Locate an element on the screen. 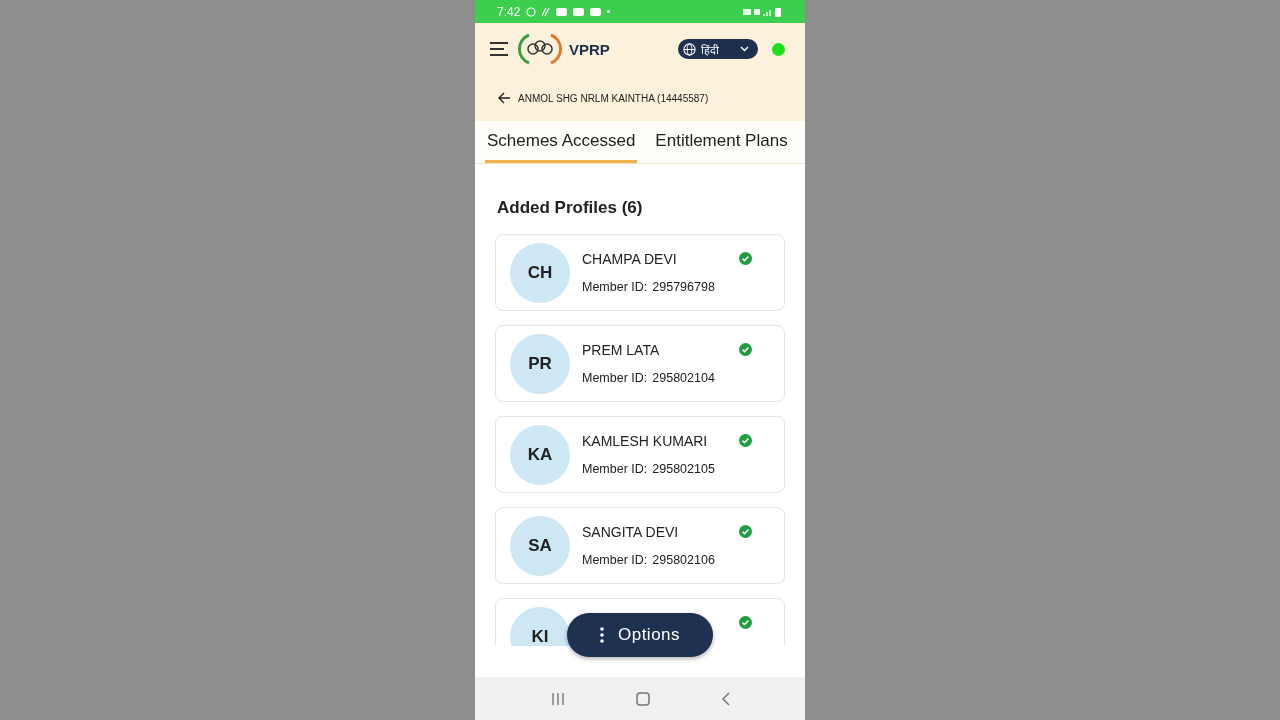 The image size is (1280, 720). caret-icon is located at coordinates (744, 49).